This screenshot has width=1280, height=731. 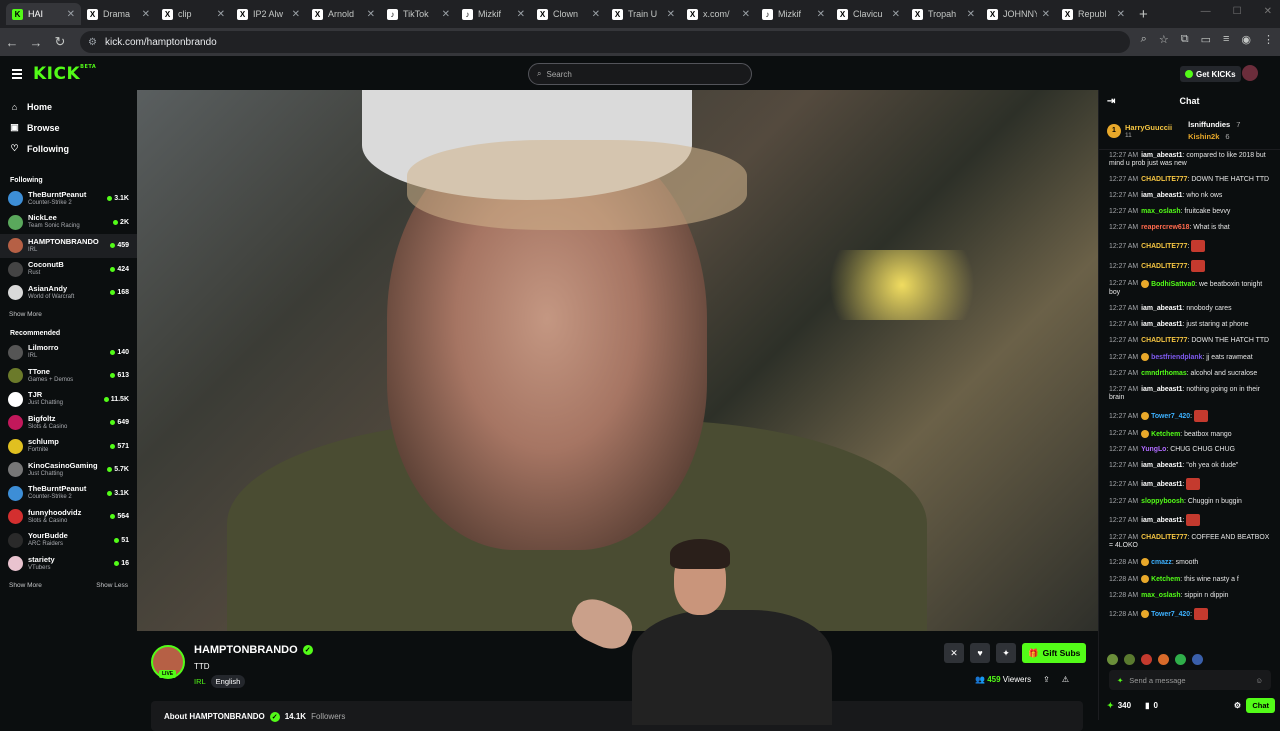 What do you see at coordinates (1185, 39) in the screenshot?
I see `extensions-icon: ⧉` at bounding box center [1185, 39].